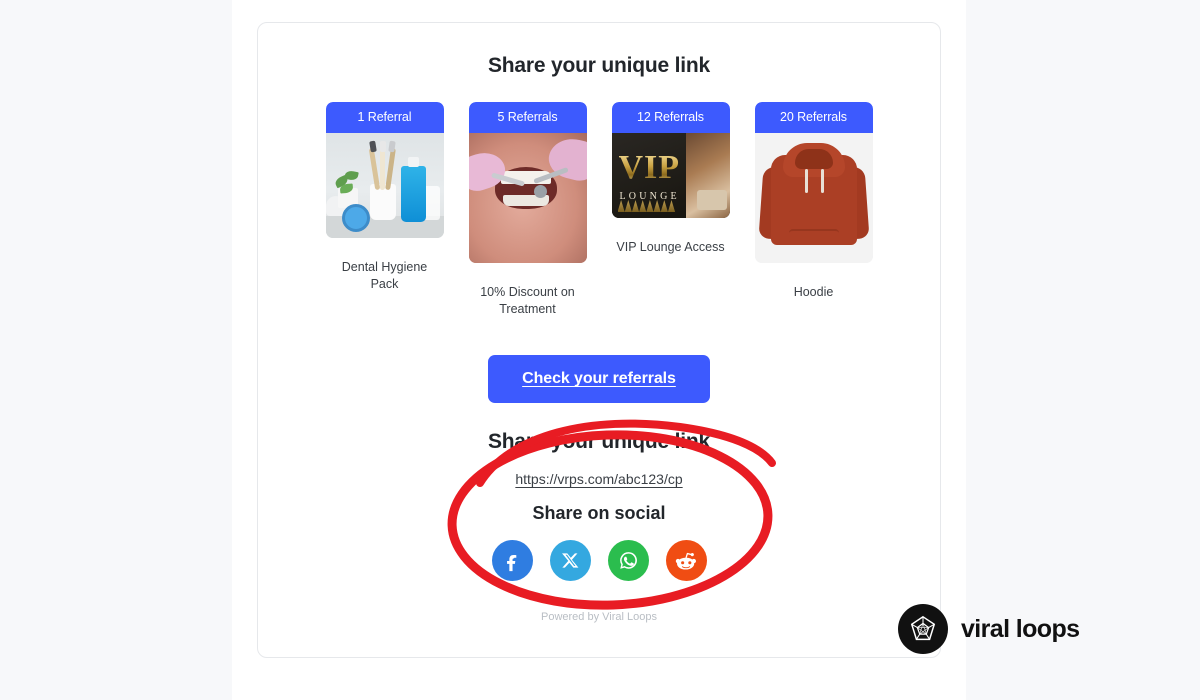 The width and height of the screenshot is (1200, 700). I want to click on reward-badge: 1 Referral, so click(384, 117).